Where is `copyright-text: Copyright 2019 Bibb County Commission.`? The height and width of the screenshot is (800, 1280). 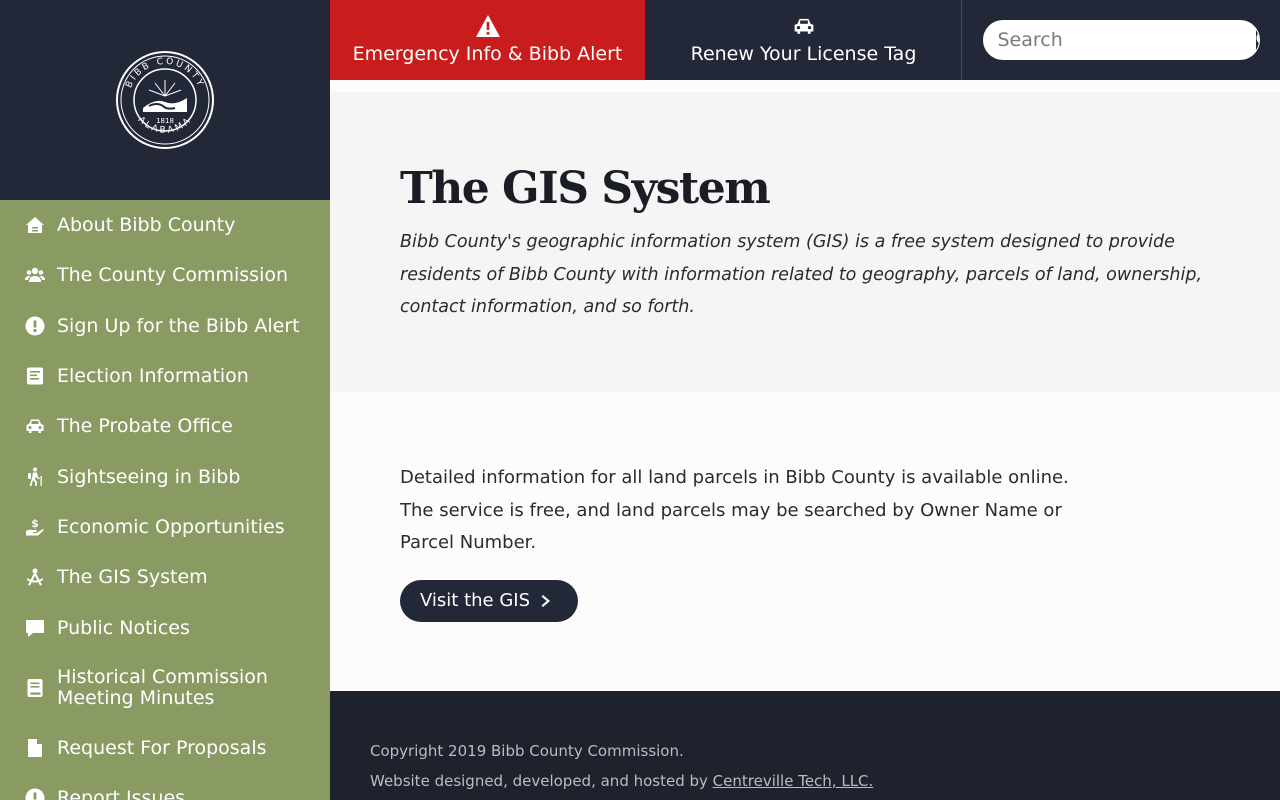 copyright-text: Copyright 2019 Bibb County Commission. is located at coordinates (527, 751).